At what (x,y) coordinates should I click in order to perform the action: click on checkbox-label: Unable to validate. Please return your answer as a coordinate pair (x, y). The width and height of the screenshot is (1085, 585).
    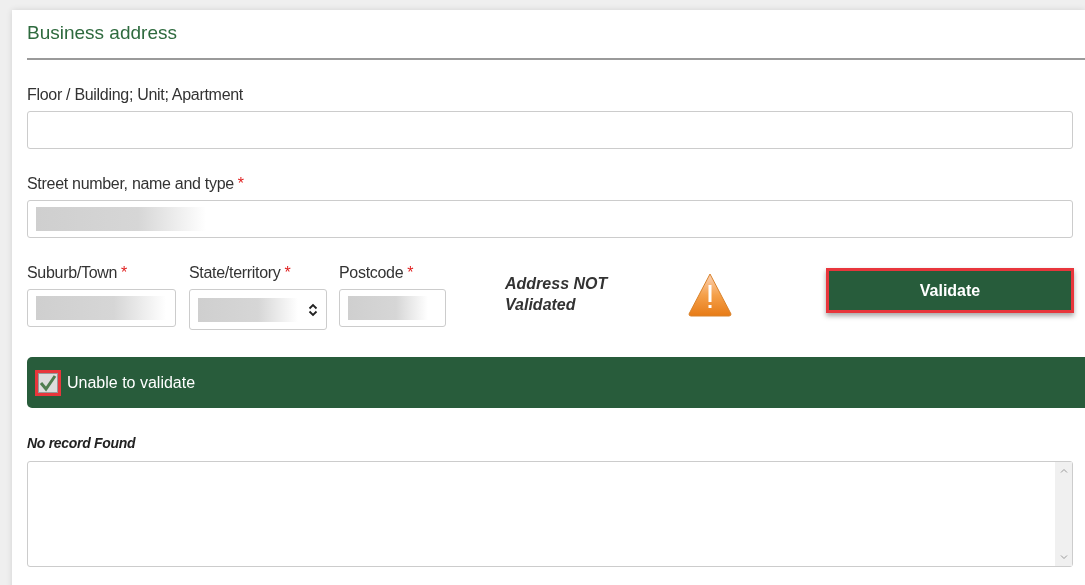
    Looking at the image, I should click on (131, 382).